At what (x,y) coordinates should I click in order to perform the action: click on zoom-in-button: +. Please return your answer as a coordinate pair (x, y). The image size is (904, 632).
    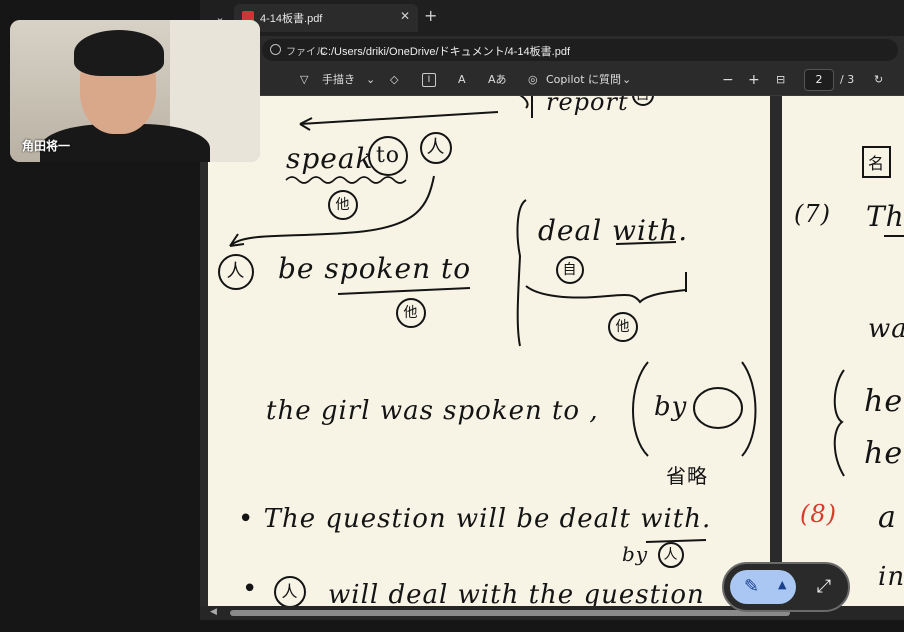
    Looking at the image, I should click on (754, 80).